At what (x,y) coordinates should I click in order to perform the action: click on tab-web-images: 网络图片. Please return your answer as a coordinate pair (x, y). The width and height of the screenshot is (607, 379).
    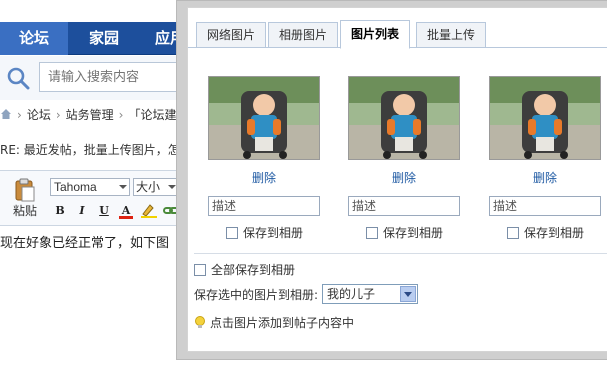
    Looking at the image, I should click on (231, 35).